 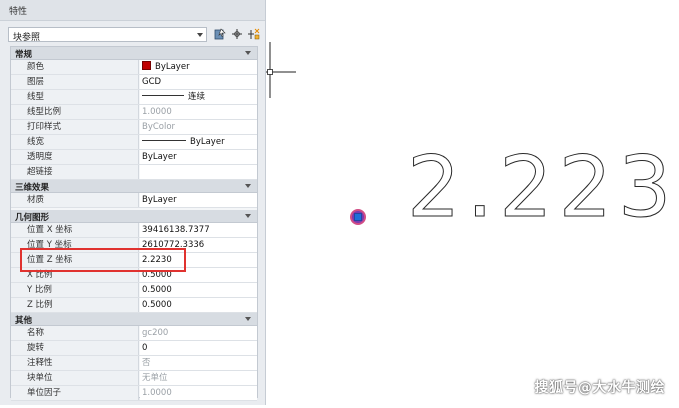 I want to click on section-geometry: 几何图形, so click(x=134, y=216).